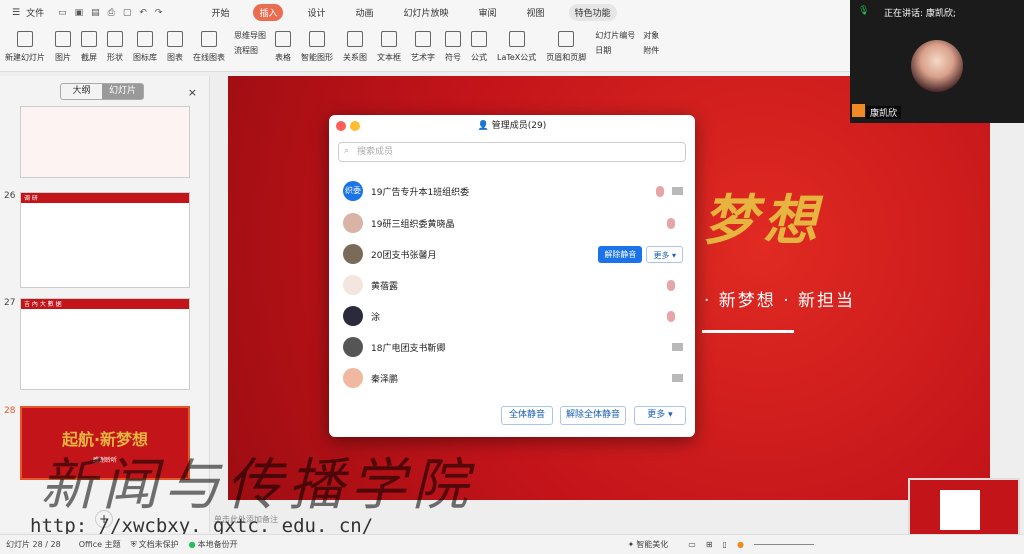 The height and width of the screenshot is (554, 1024). What do you see at coordinates (218, 544) in the screenshot?
I see `backup-status: 本地备份开` at bounding box center [218, 544].